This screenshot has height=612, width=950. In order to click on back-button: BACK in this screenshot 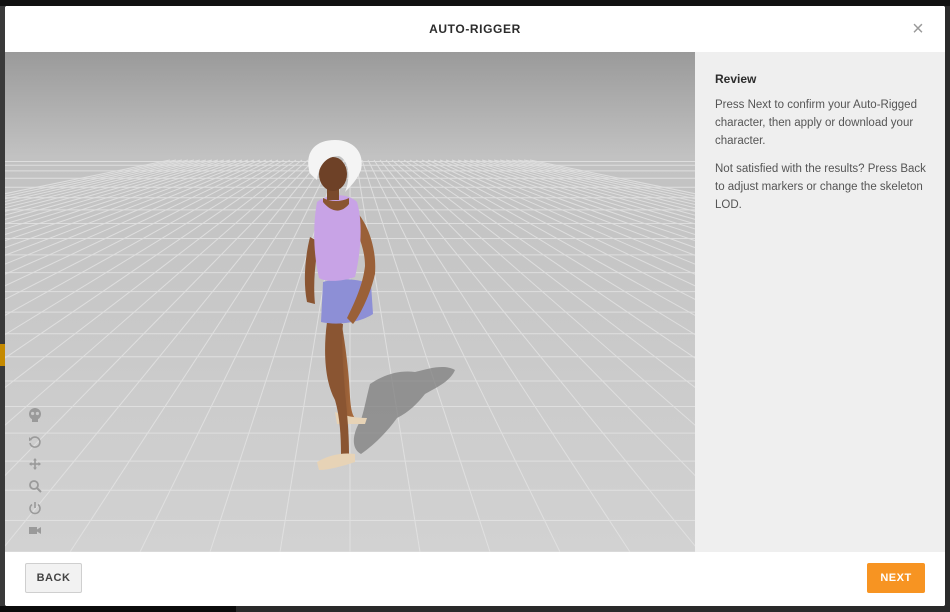, I will do `click(53, 578)`.